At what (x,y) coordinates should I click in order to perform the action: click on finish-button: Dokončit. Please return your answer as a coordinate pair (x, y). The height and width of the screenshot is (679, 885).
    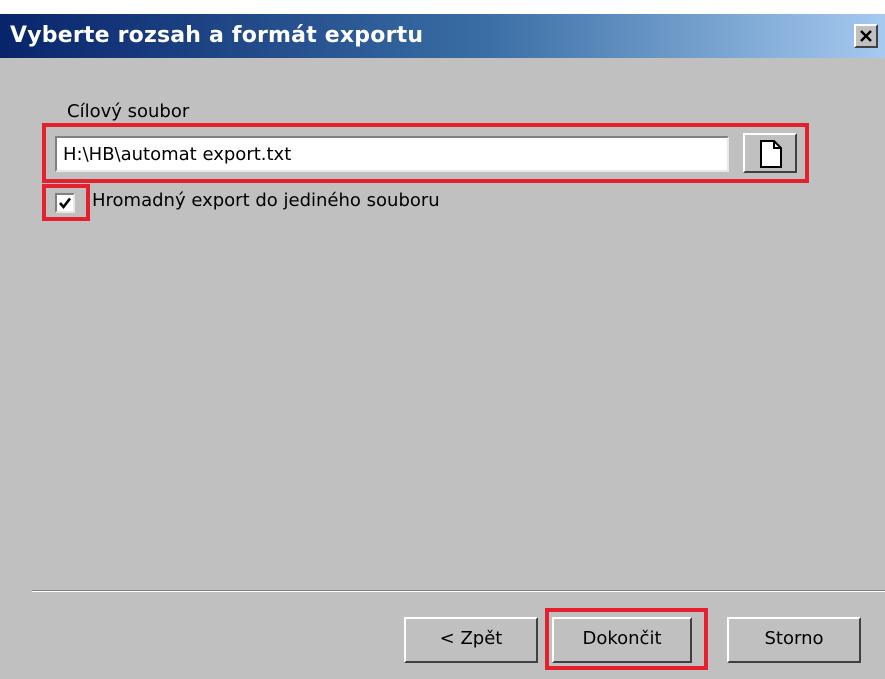
    Looking at the image, I should click on (622, 640).